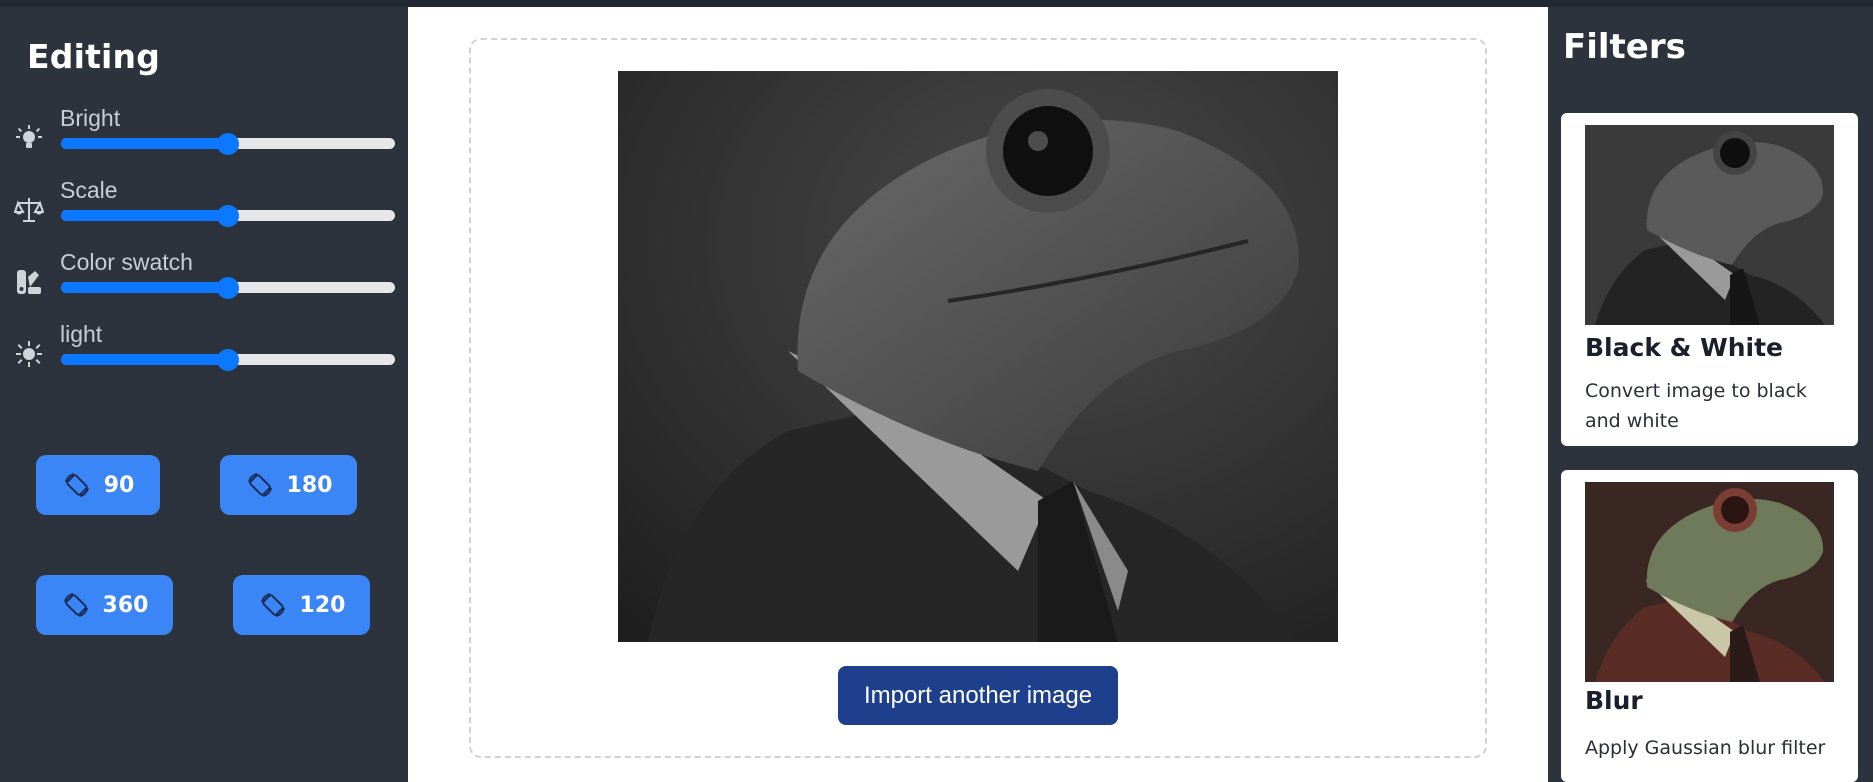  What do you see at coordinates (936, 3) in the screenshot?
I see `top-bar` at bounding box center [936, 3].